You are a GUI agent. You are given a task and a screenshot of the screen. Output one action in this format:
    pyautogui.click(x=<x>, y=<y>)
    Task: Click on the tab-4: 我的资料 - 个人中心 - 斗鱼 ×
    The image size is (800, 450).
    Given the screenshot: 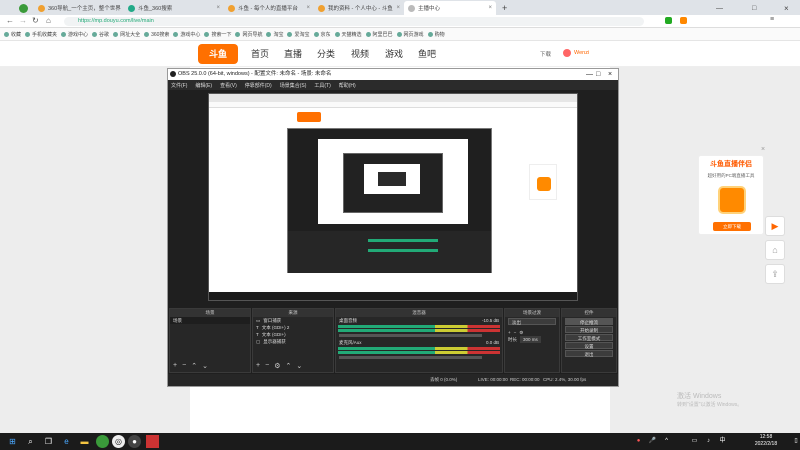 What is the action you would take?
    pyautogui.click(x=359, y=8)
    